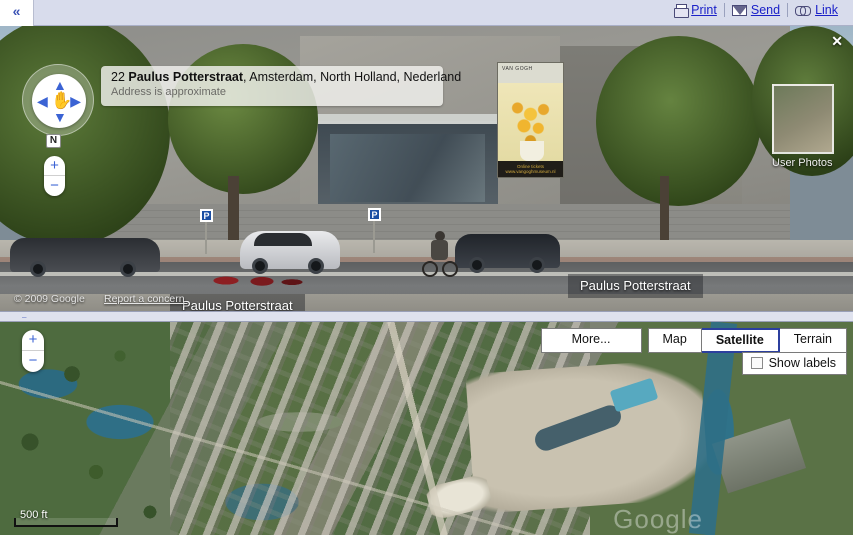 The image size is (853, 535). I want to click on top-toolbar: « Print Send Link, so click(426, 17).